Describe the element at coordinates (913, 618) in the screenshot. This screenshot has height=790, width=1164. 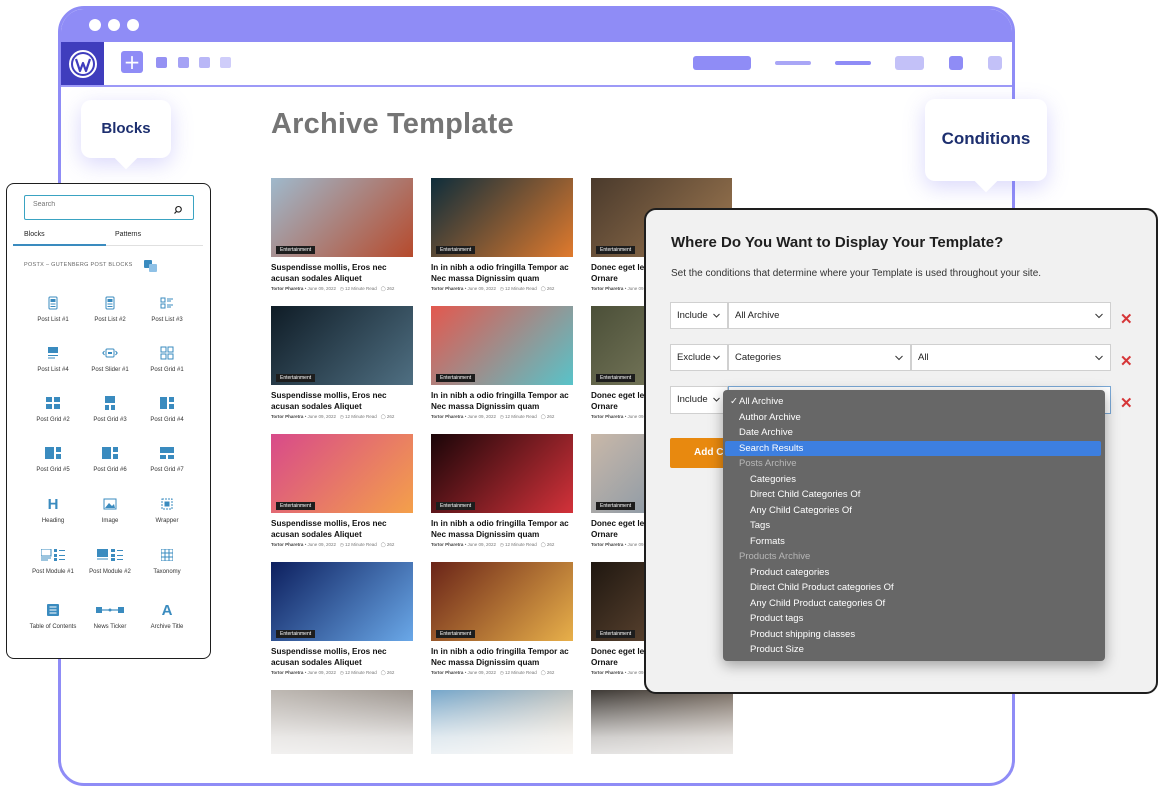
I see `dropdown-option: Product tags` at that location.